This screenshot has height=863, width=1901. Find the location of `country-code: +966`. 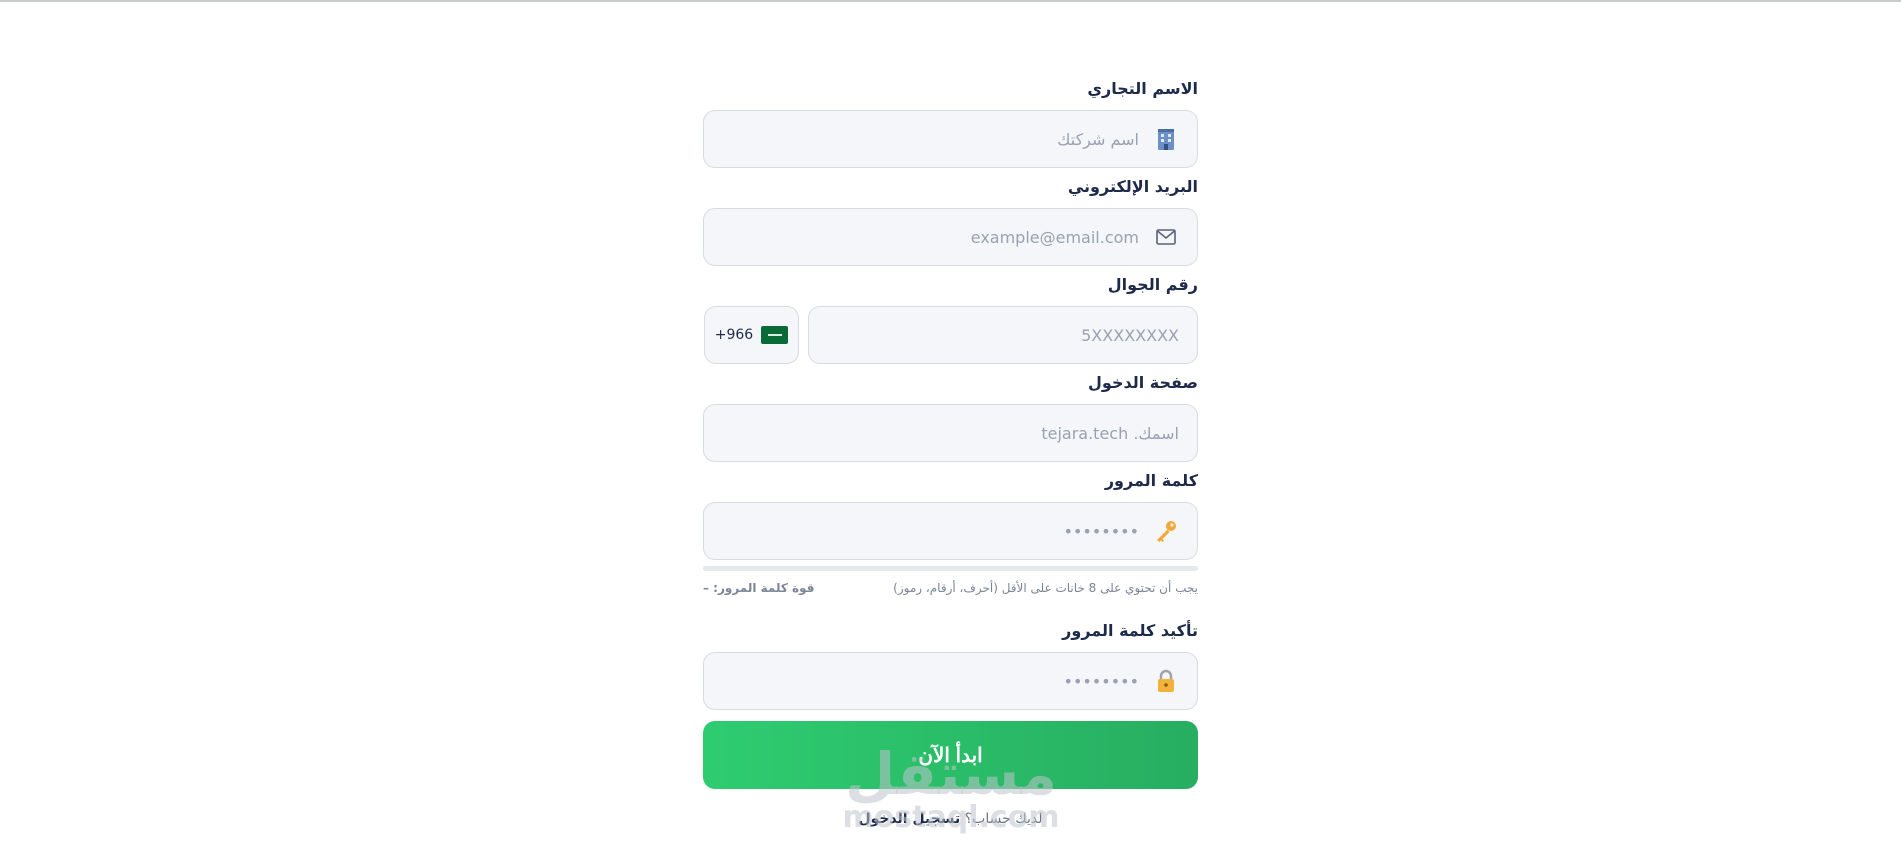

country-code: +966 is located at coordinates (734, 335).